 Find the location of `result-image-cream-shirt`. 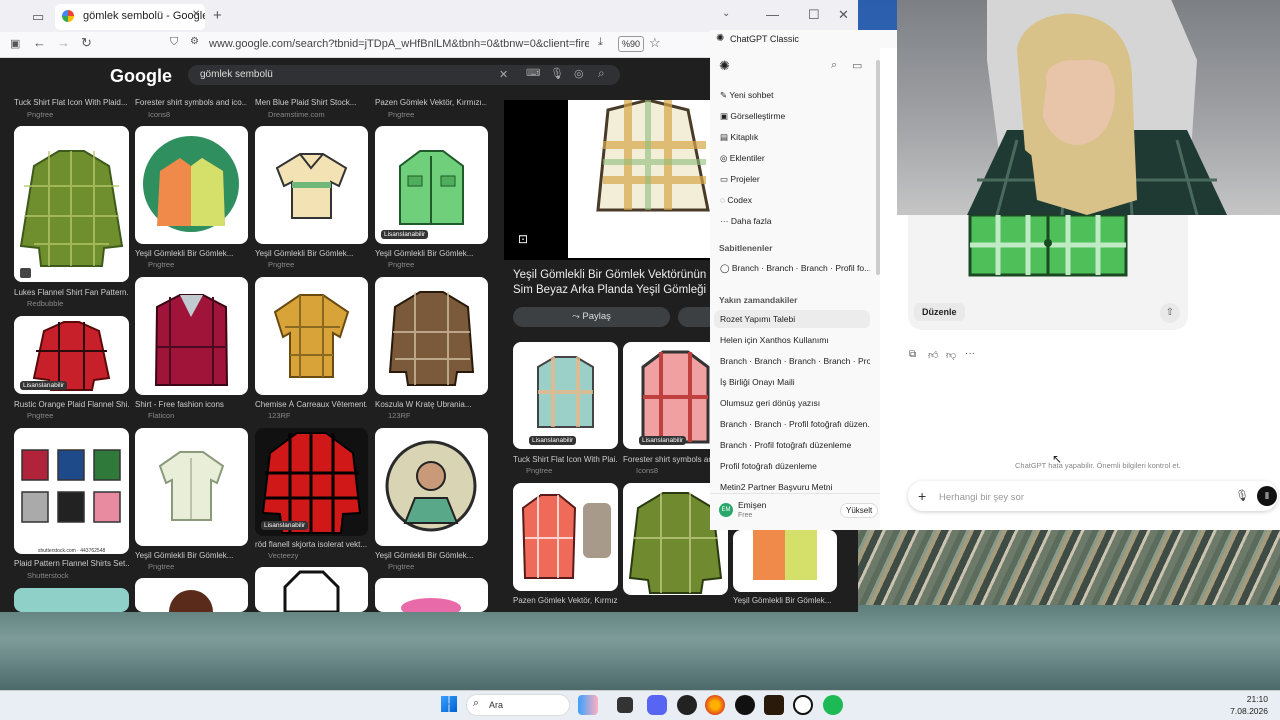

result-image-cream-shirt is located at coordinates (191, 487).